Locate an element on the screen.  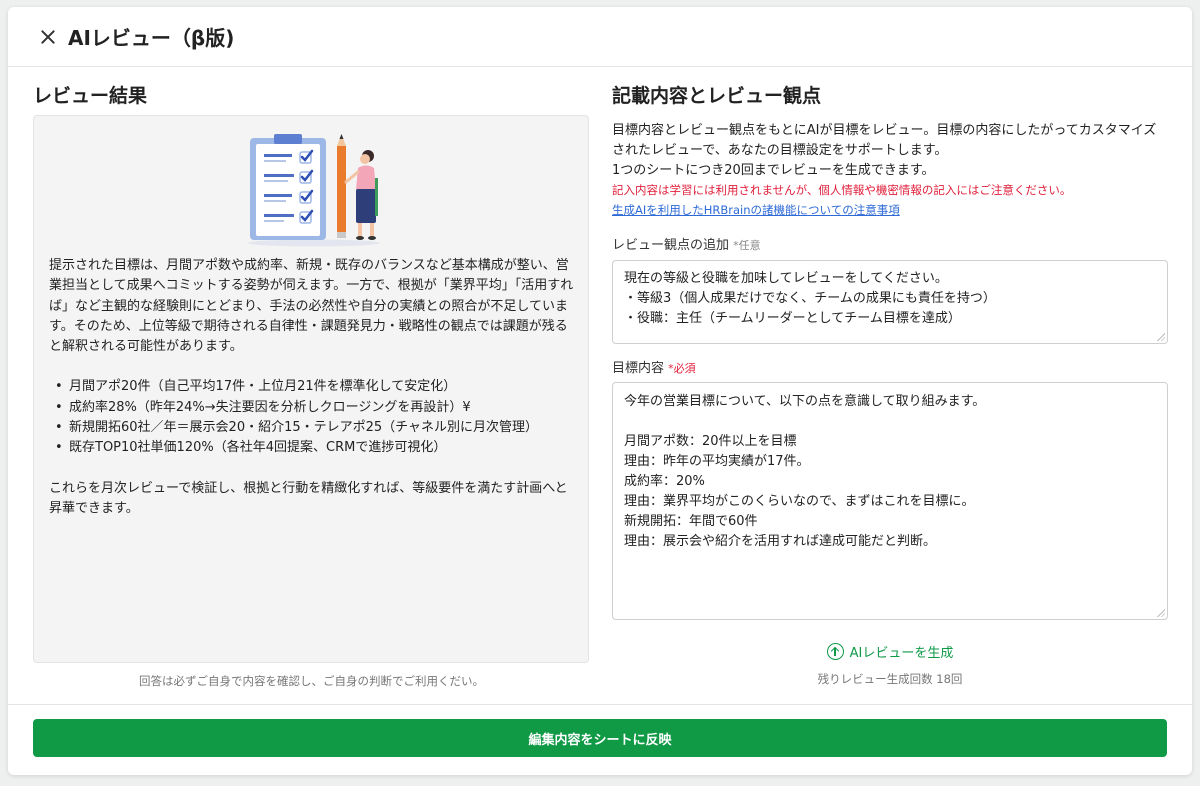
list-item: 成約率28%（昨年24%→失注要因を分析しクロージングを再設計）¥ is located at coordinates (316, 408).